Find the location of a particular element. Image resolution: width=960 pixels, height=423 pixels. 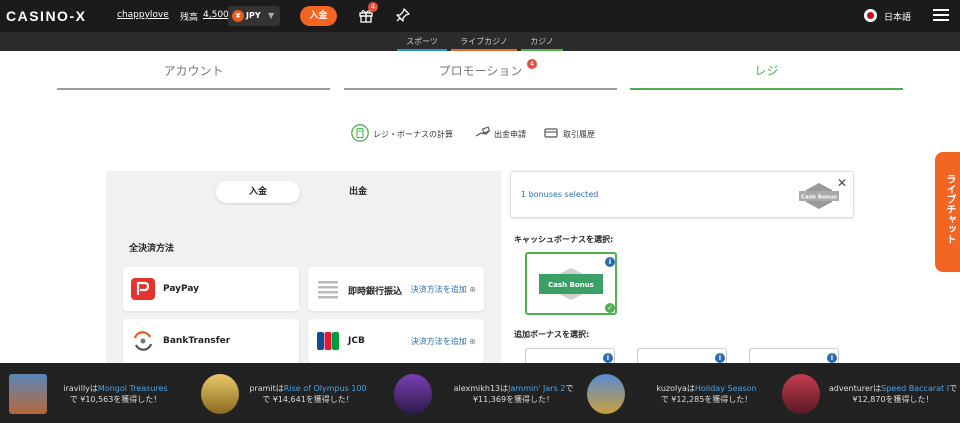

balance-value: 4,500 is located at coordinates (216, 15).